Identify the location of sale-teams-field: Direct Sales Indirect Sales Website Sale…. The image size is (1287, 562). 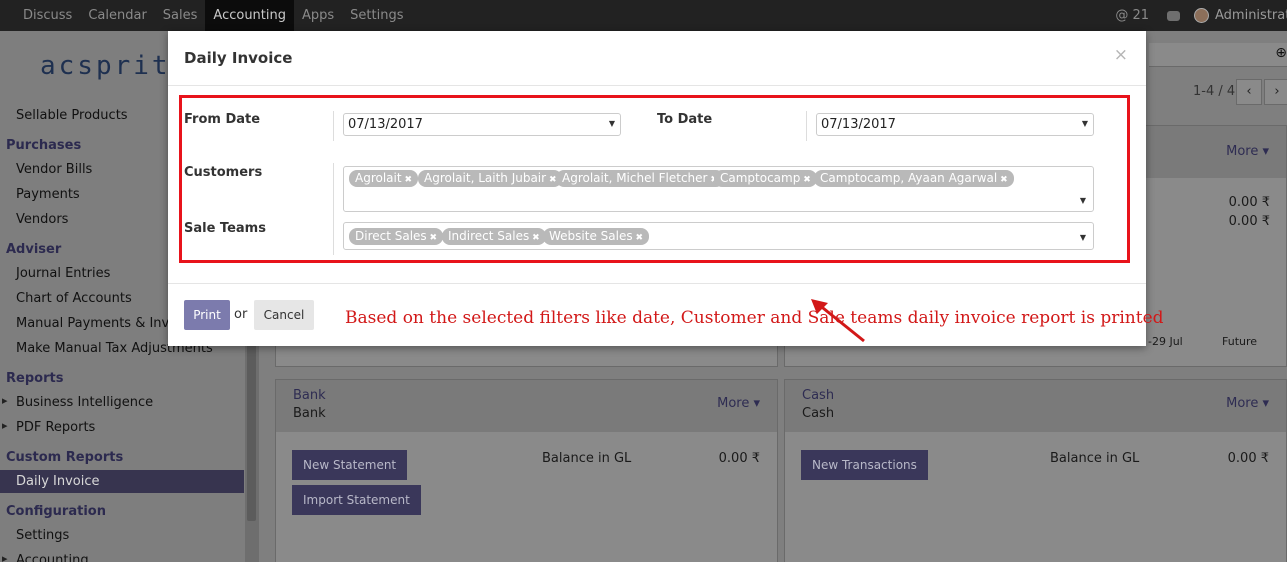
(718, 236).